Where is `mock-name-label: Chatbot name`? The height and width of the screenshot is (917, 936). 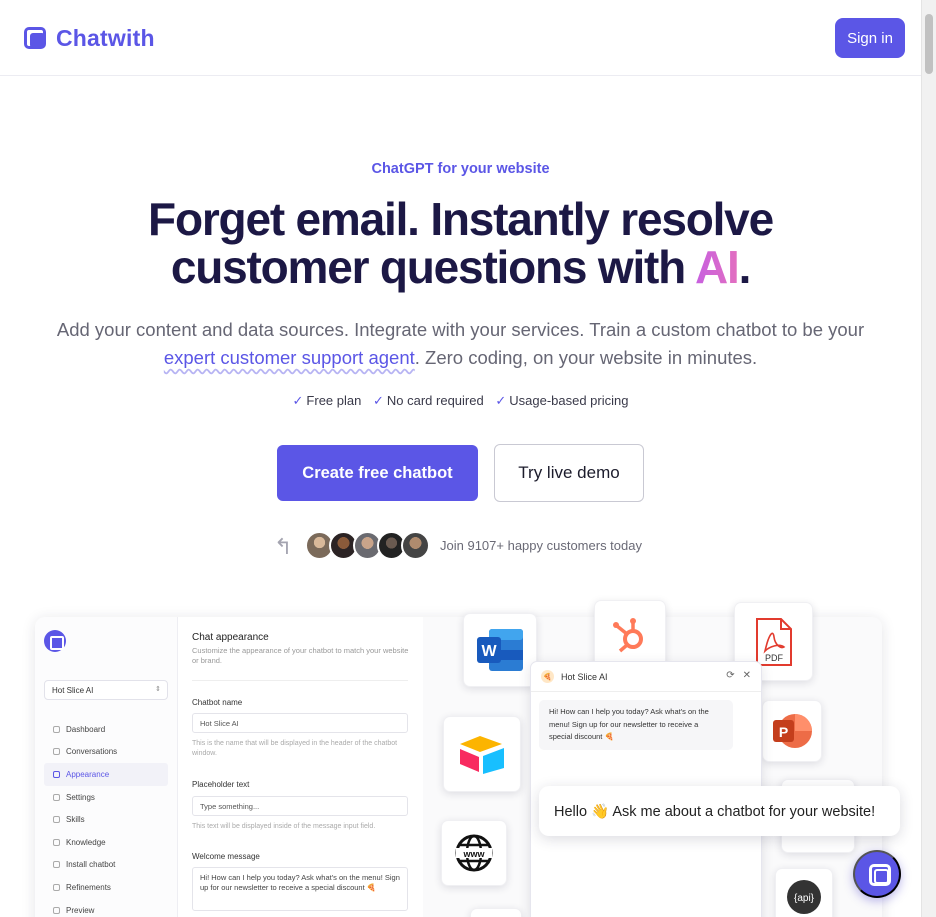 mock-name-label: Chatbot name is located at coordinates (217, 702).